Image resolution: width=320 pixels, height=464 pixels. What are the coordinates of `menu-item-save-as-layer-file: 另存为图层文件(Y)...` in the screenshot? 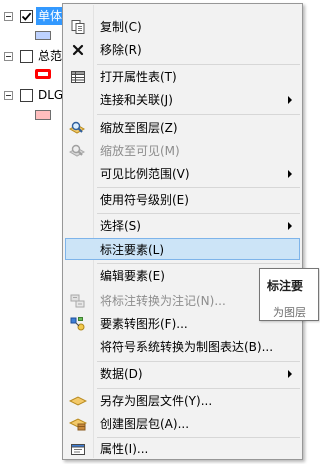 It's located at (182, 401).